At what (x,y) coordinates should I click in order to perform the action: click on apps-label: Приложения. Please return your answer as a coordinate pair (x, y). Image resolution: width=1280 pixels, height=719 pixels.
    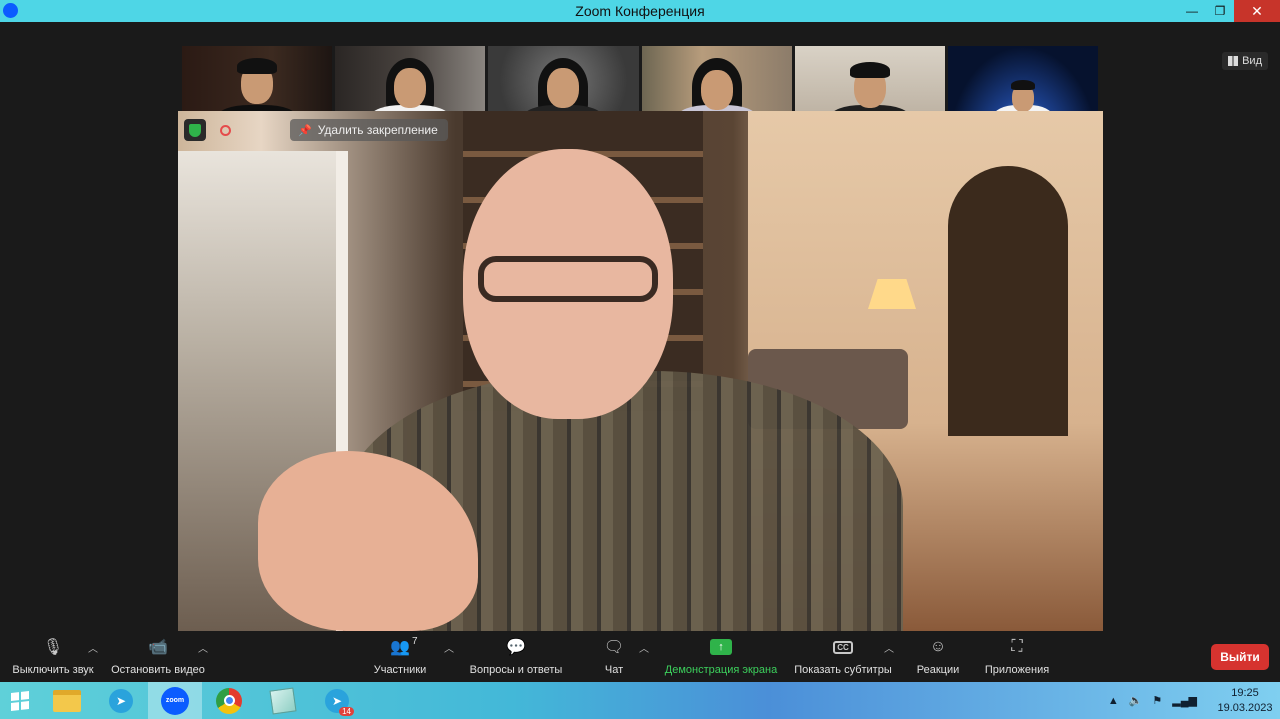
    Looking at the image, I should click on (1017, 670).